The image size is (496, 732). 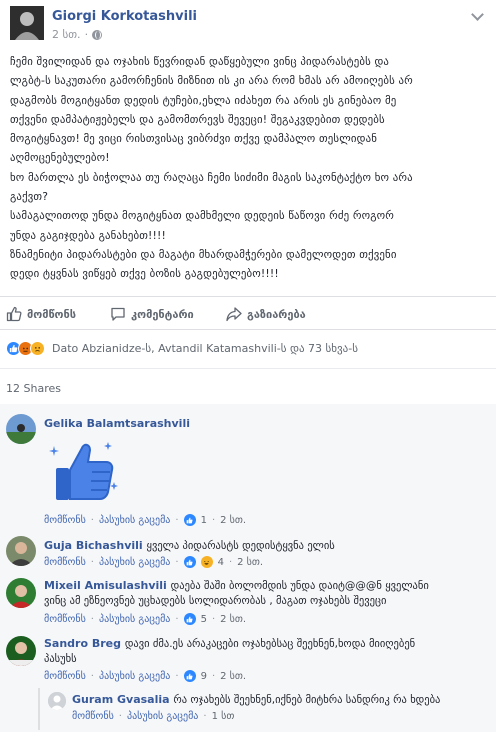 I want to click on divider, so click(x=248, y=368).